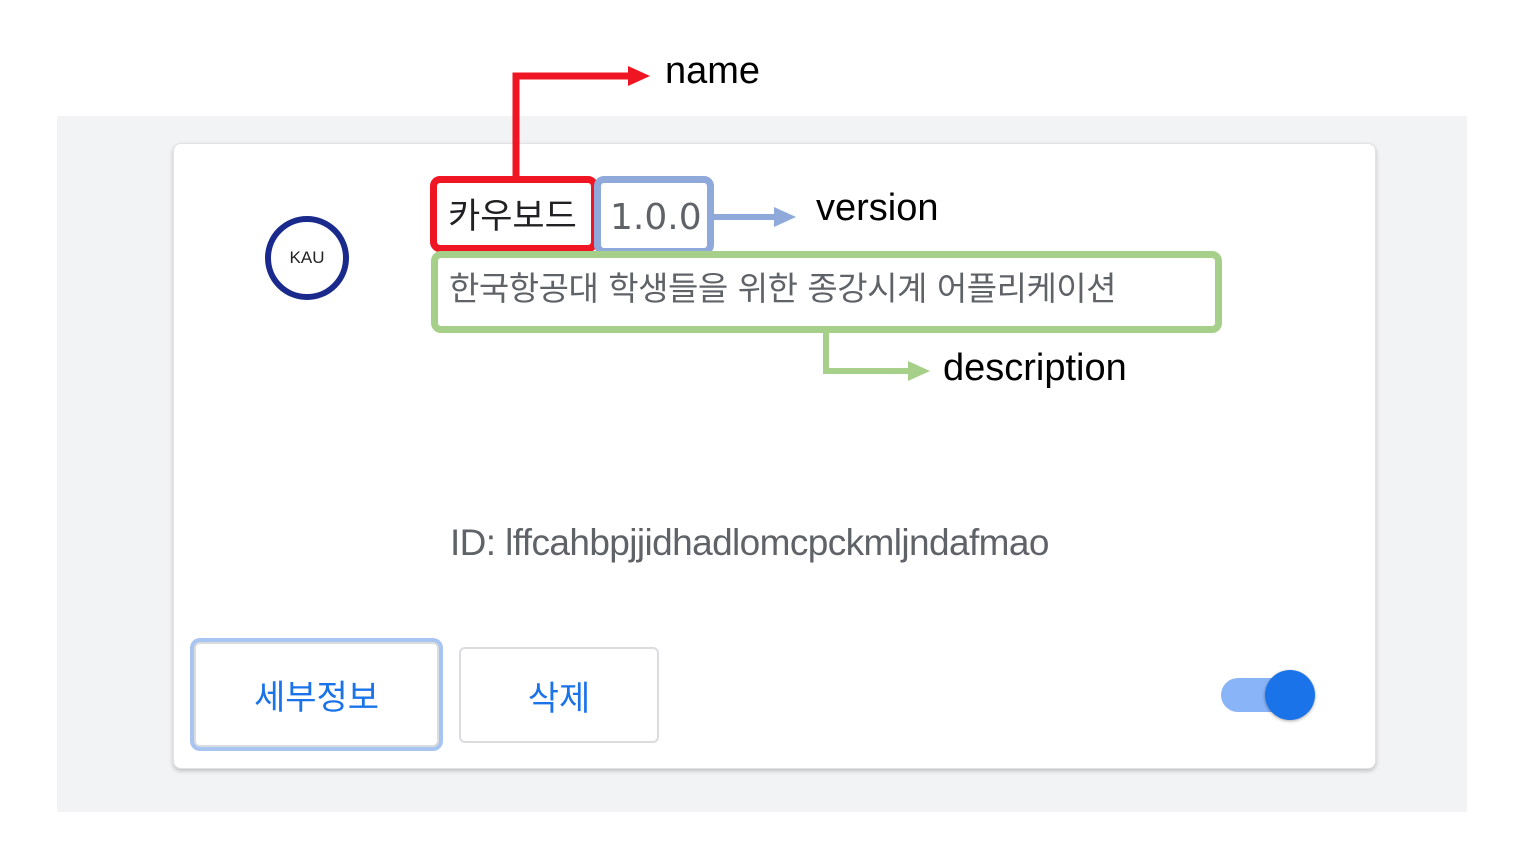  I want to click on extension-logo: KAU, so click(307, 258).